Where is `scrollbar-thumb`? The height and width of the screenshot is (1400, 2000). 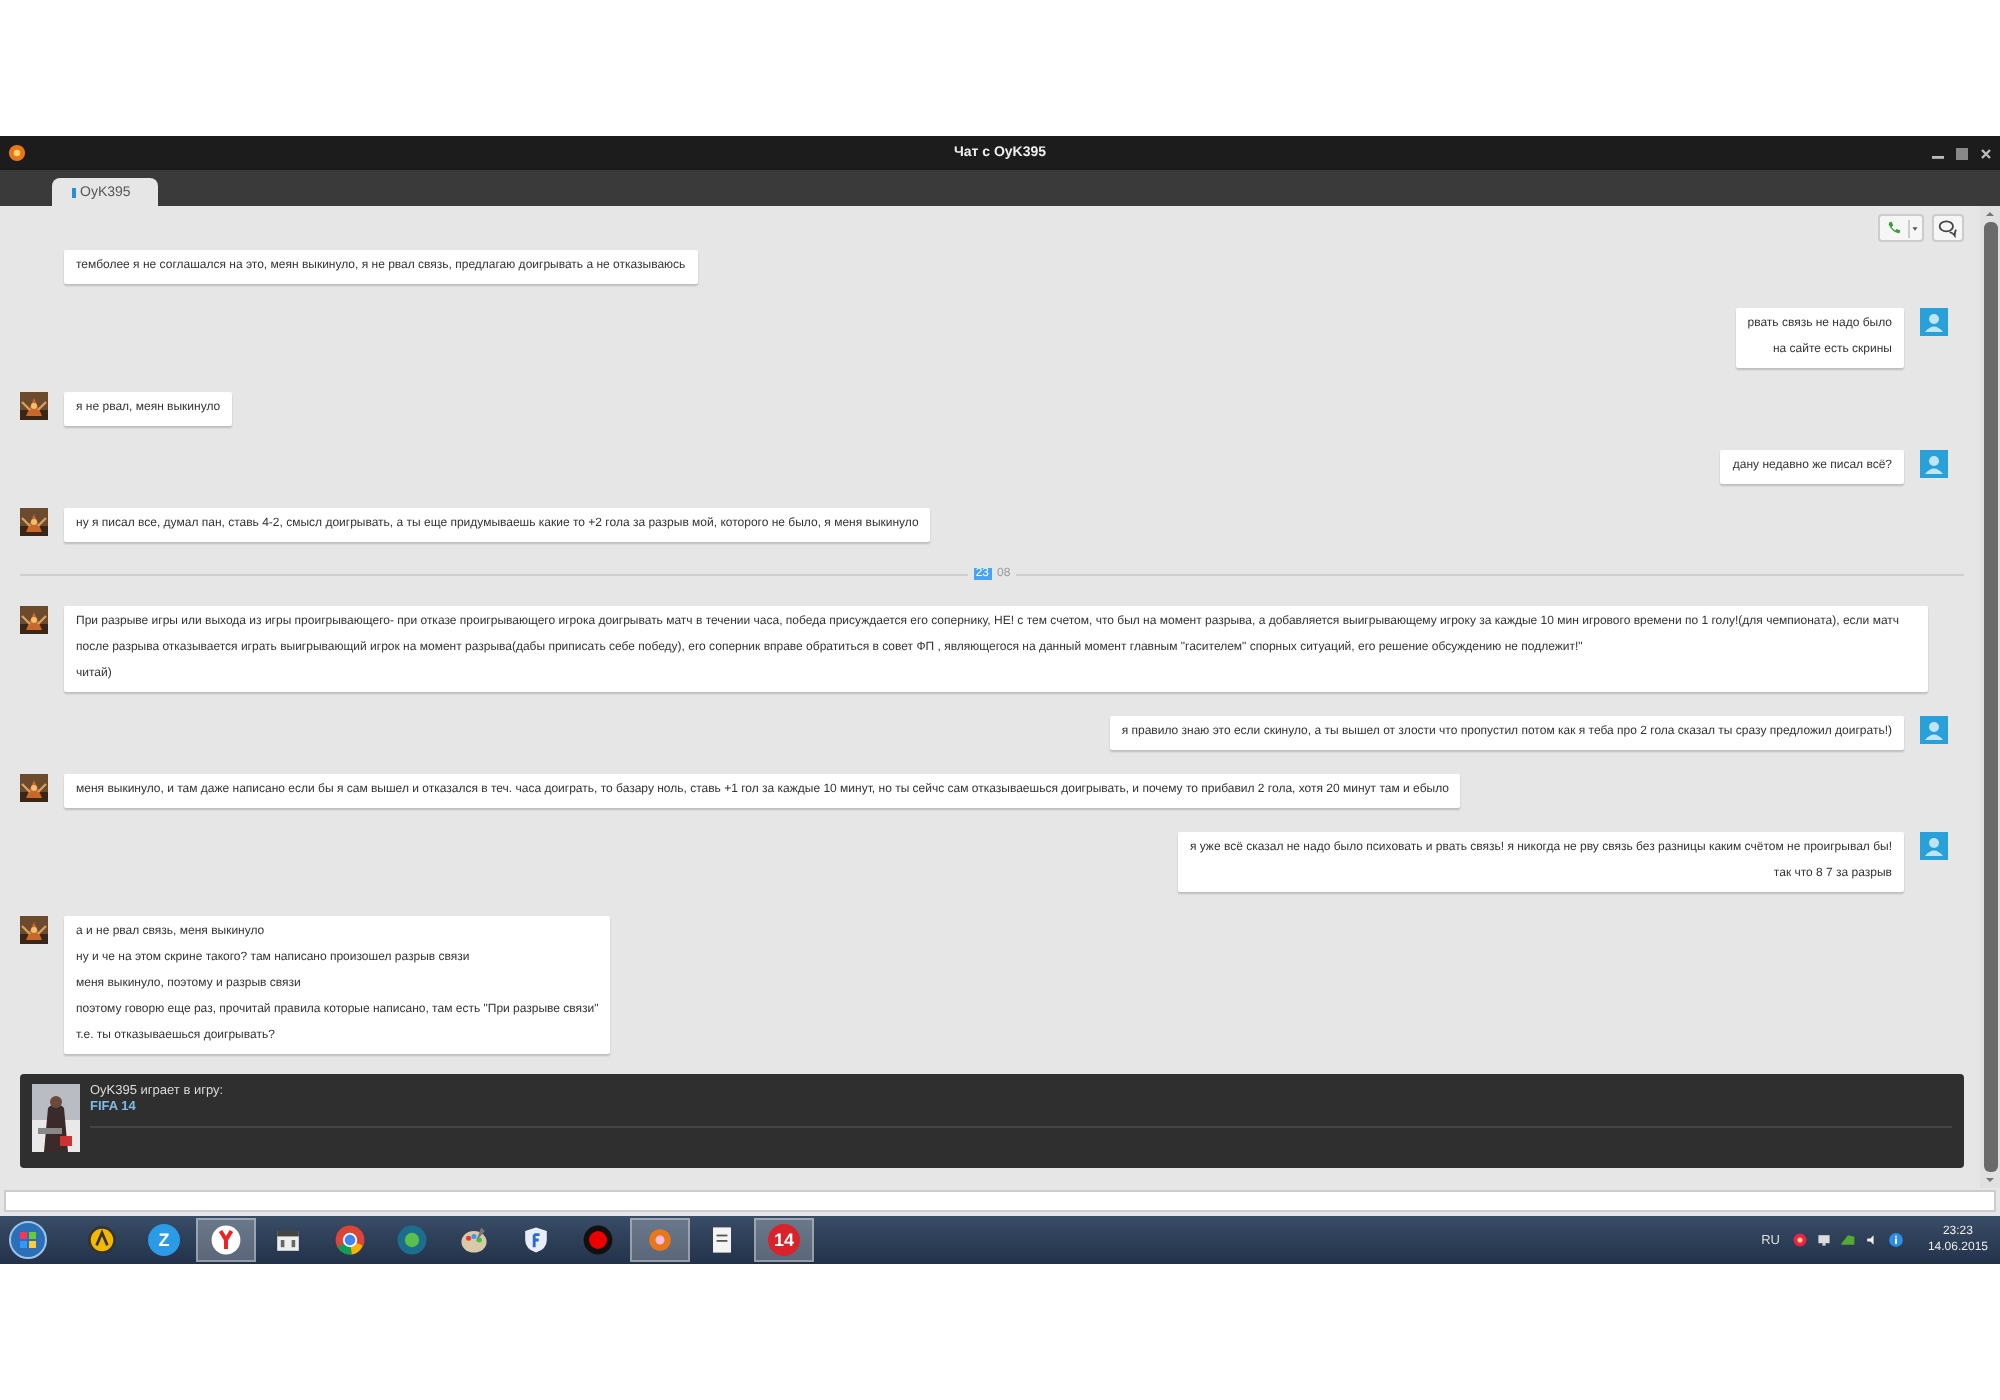
scrollbar-thumb is located at coordinates (1990, 697).